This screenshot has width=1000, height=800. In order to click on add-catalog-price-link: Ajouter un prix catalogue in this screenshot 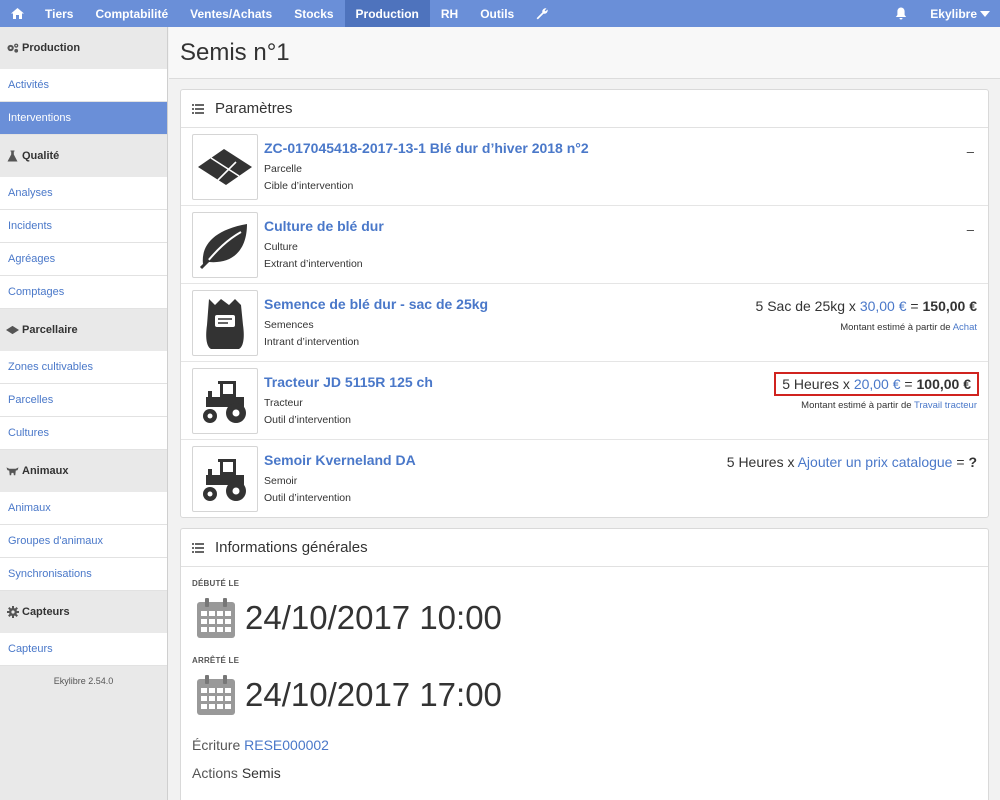, I will do `click(875, 462)`.